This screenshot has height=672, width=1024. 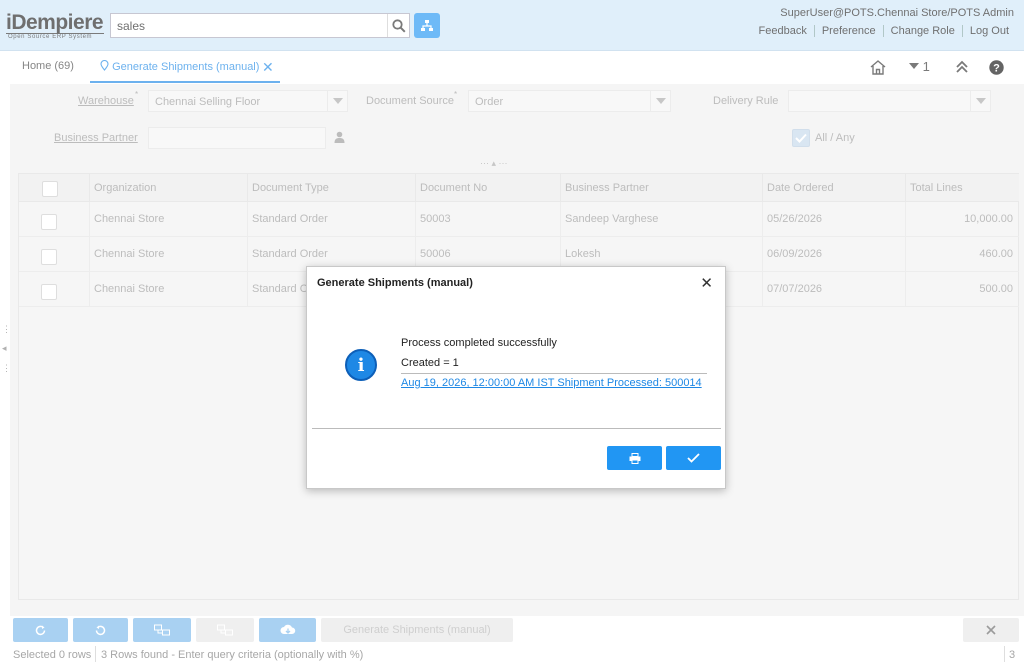 I want to click on created-count: Created = 1, so click(x=430, y=363).